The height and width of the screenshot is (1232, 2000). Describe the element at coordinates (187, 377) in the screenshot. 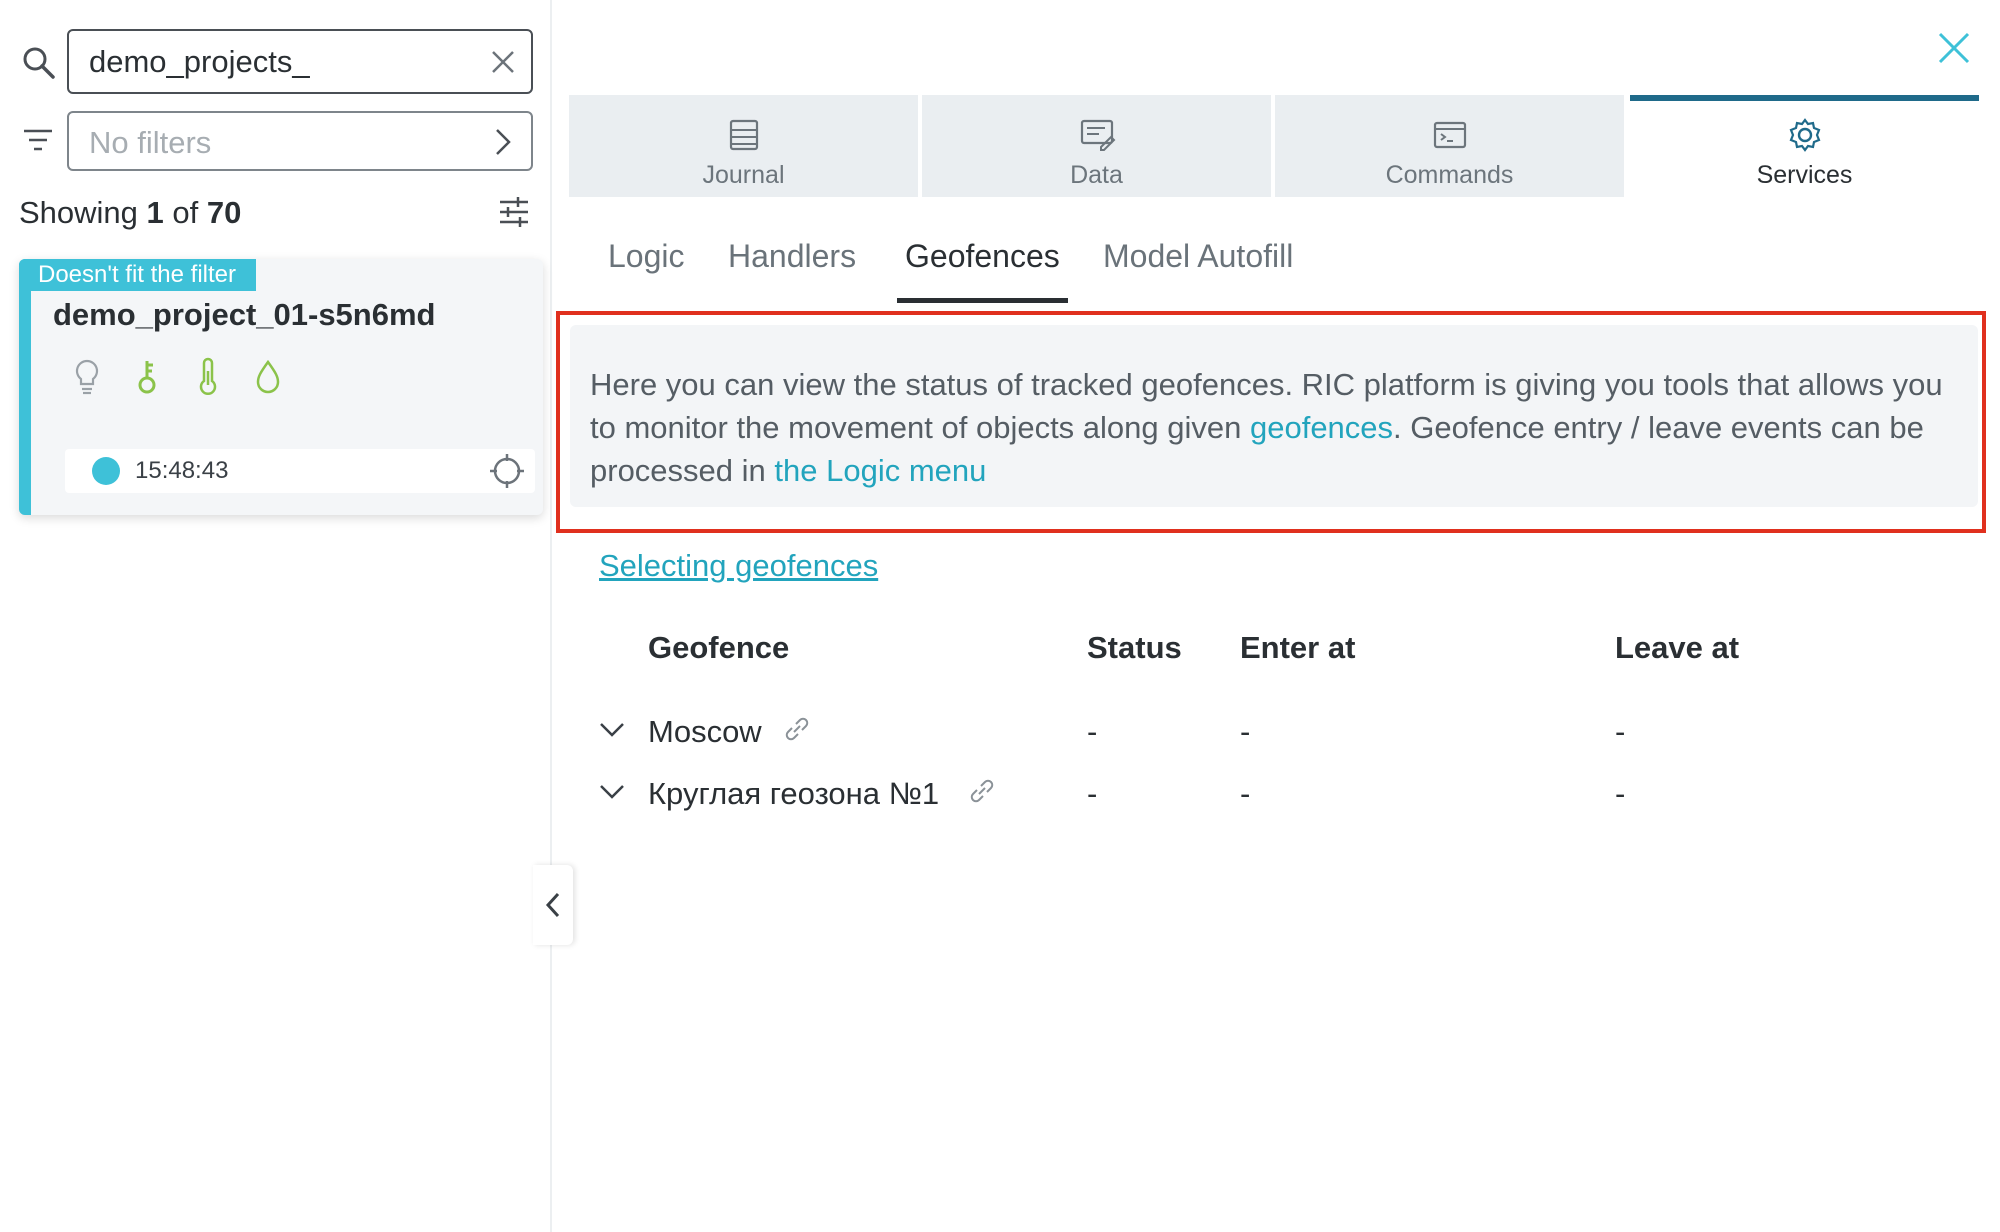

I see `device-sensor-icons` at that location.